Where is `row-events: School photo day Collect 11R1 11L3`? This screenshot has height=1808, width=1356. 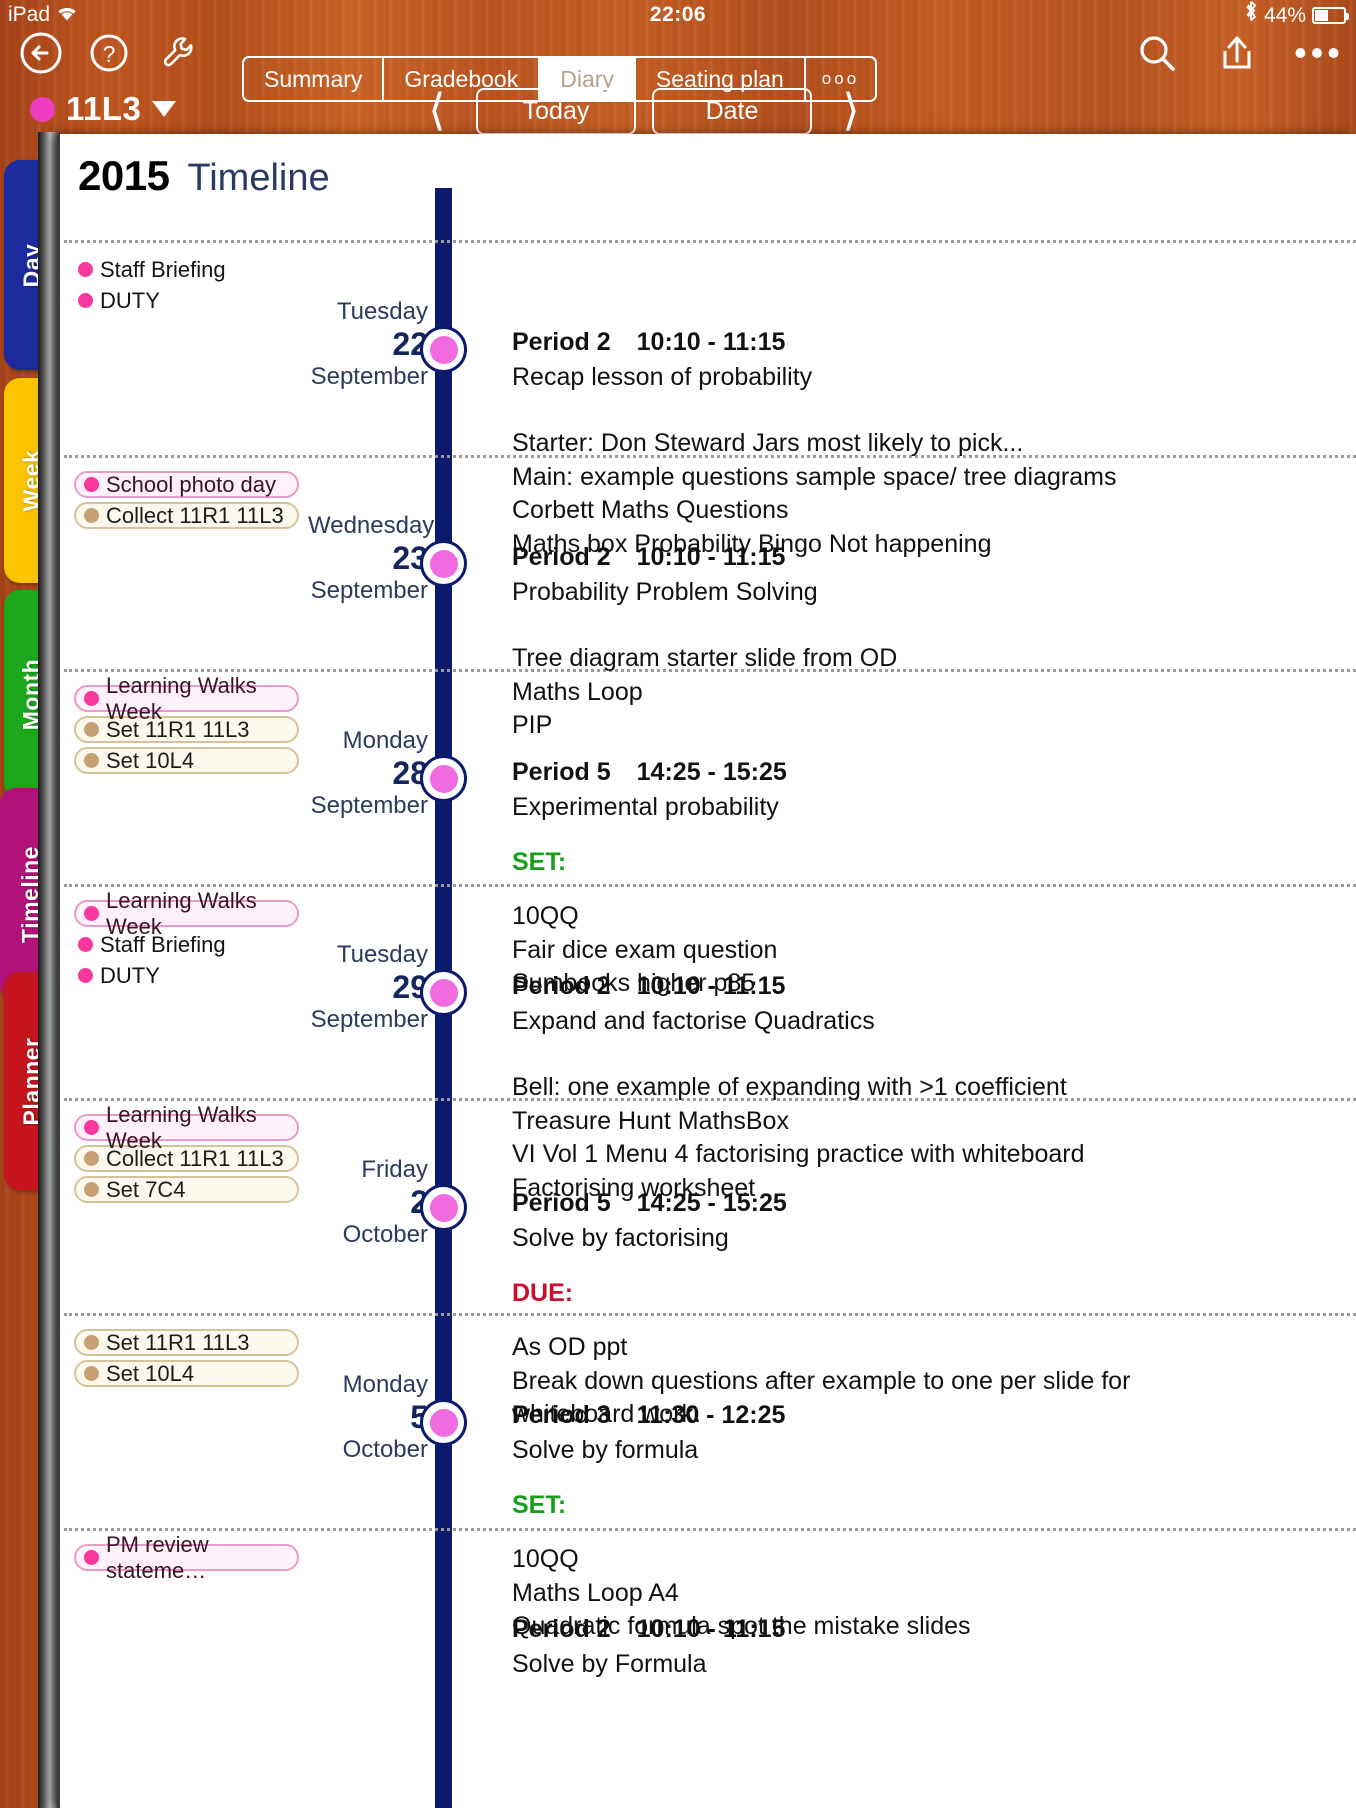 row-events: School photo day Collect 11R1 11L3 is located at coordinates (194, 502).